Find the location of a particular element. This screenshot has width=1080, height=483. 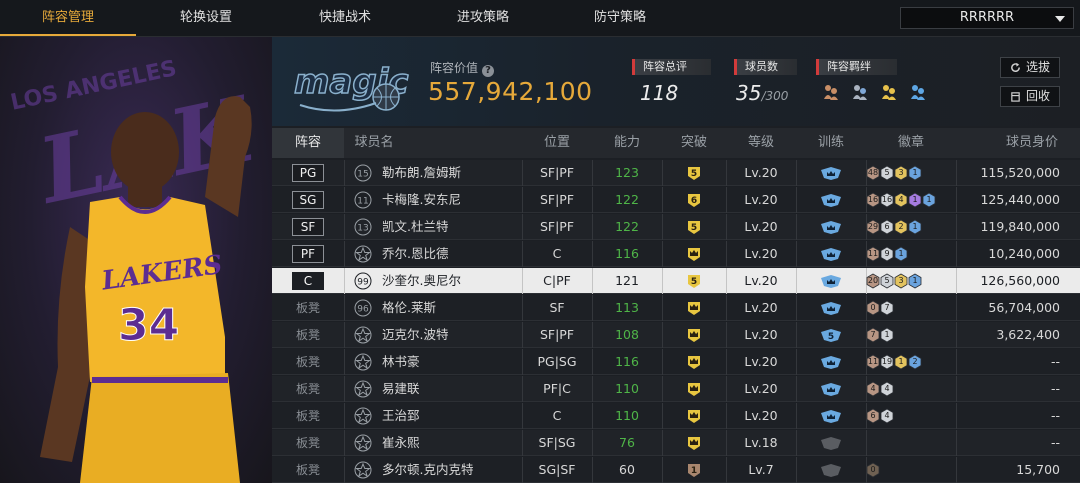

player-name: 勒布朗.詹姆斯 is located at coordinates (421, 173).